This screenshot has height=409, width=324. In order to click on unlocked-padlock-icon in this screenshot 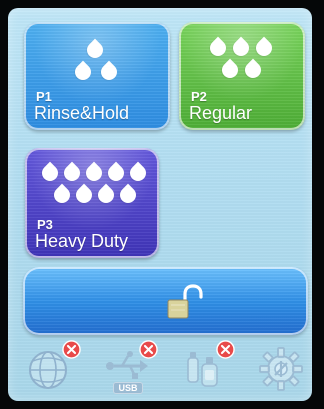, I will do `click(185, 301)`.